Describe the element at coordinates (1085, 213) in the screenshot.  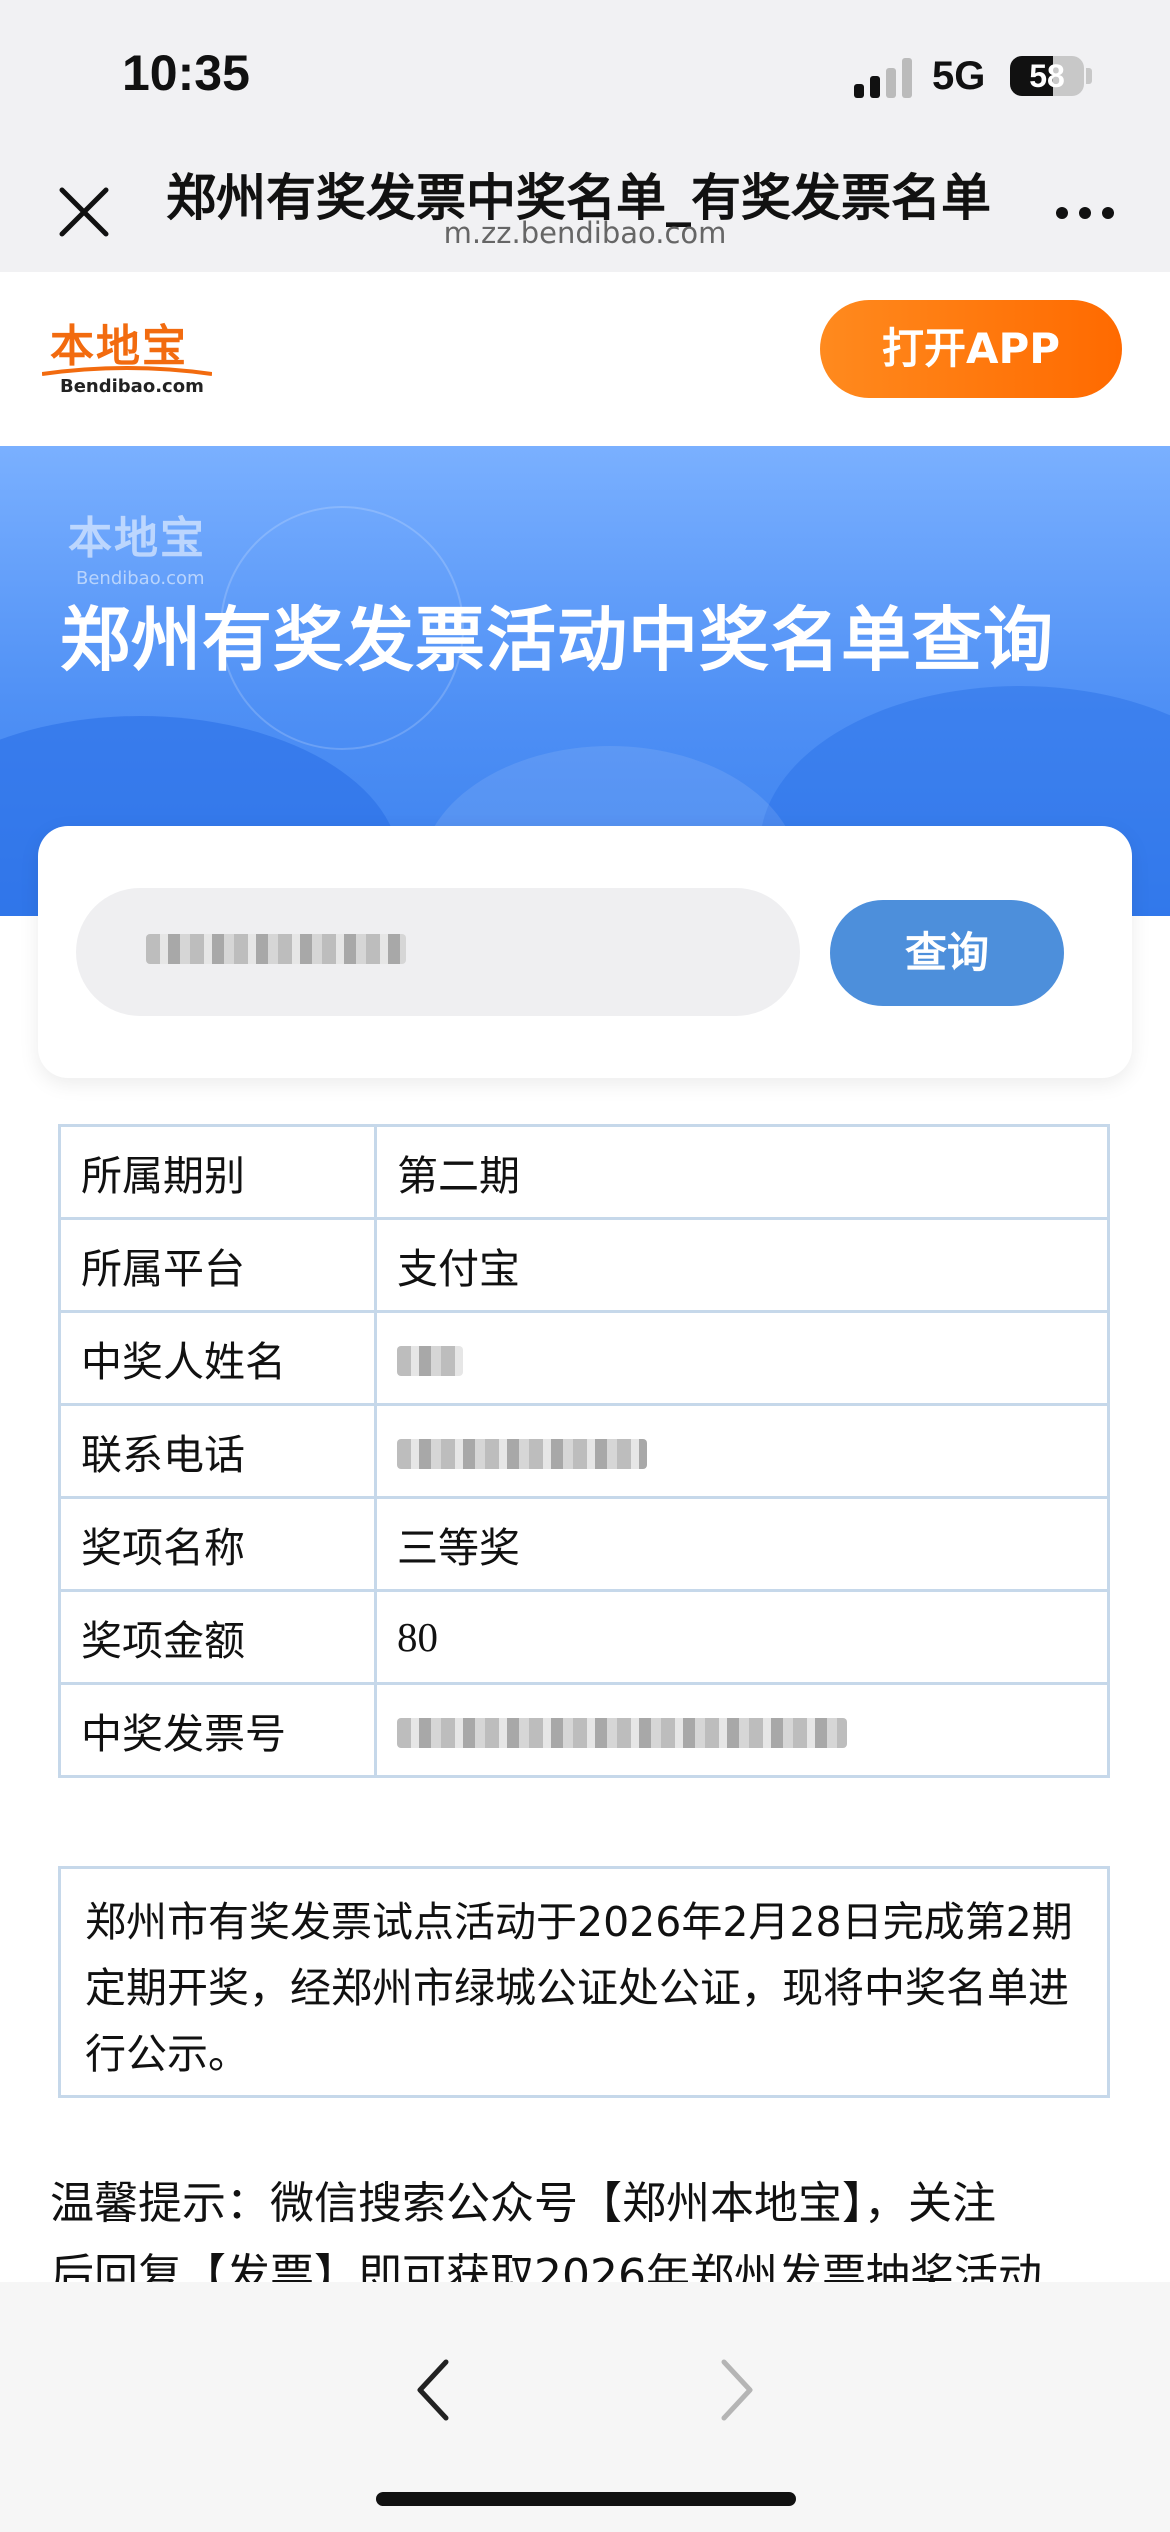
I see `more-icon` at that location.